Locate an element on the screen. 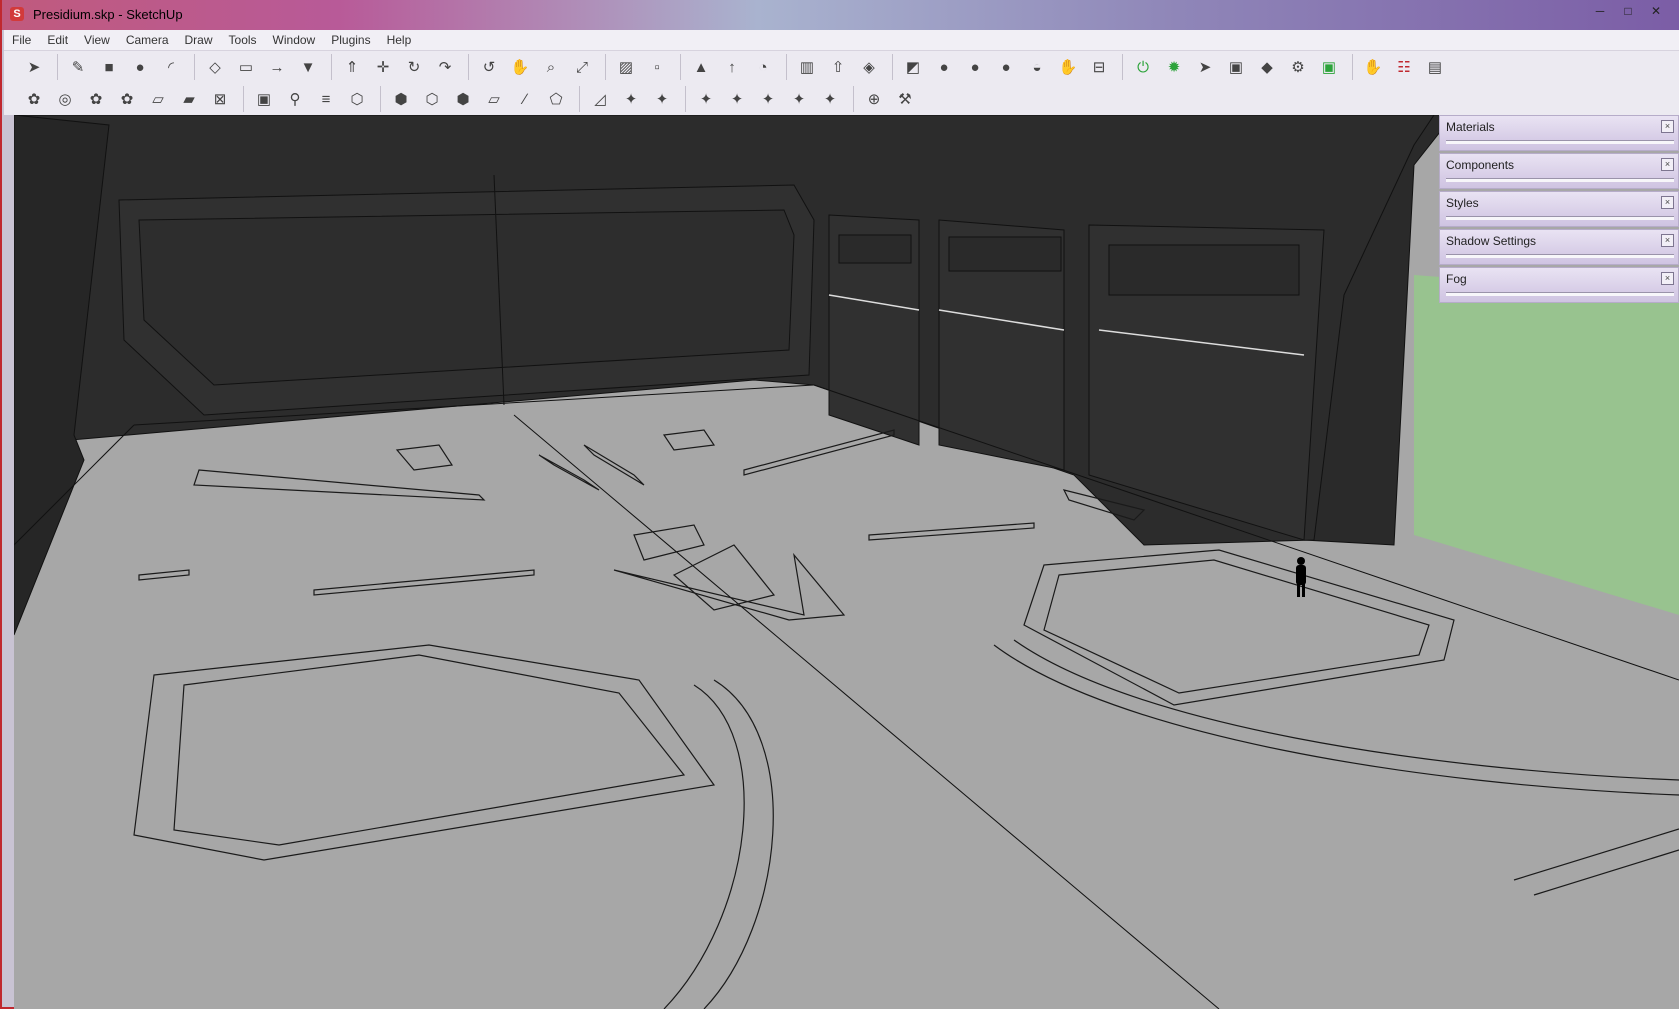 The height and width of the screenshot is (1009, 1679). toolbar-separator is located at coordinates (892, 67).